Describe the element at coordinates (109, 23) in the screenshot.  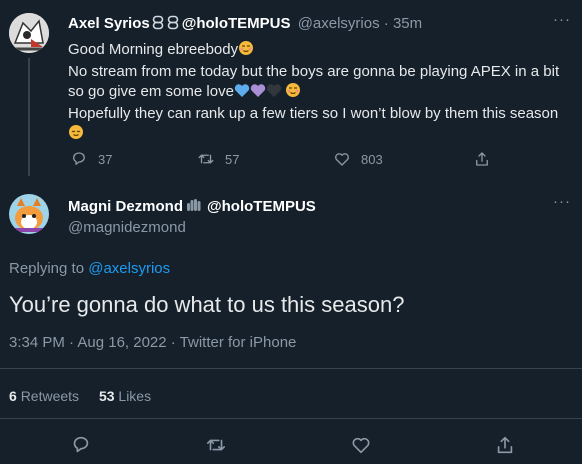
I see `axel-display-name: Axel Syrios` at that location.